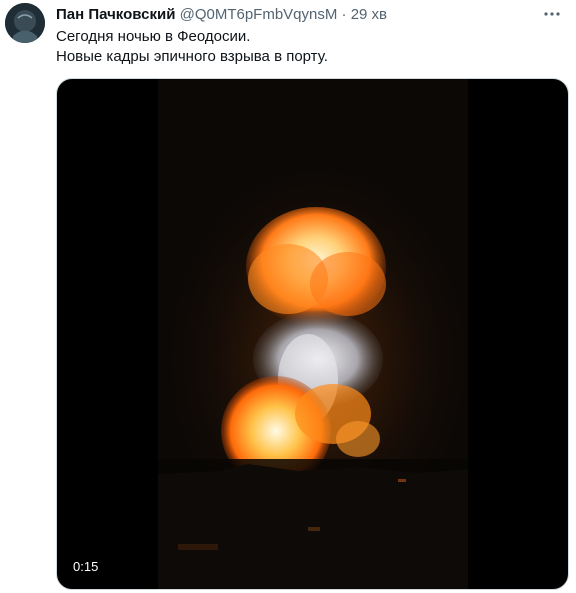 Image resolution: width=576 pixels, height=593 pixels. Describe the element at coordinates (153, 36) in the screenshot. I see `tweet-text-line: Сегодня ночью в Феодосии.` at that location.